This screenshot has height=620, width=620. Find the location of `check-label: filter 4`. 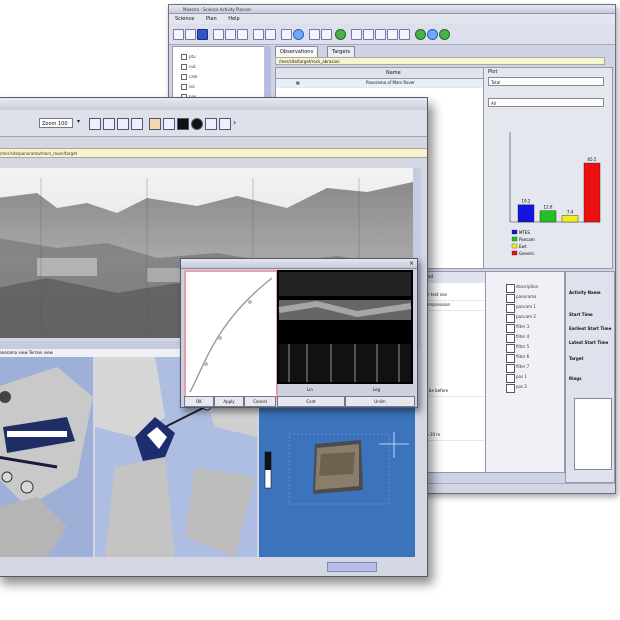

check-label: filter 4 is located at coordinates (523, 336).